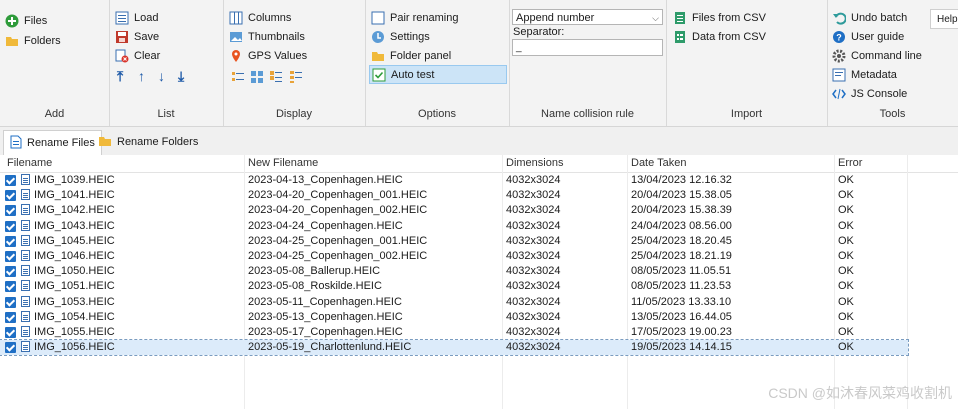  What do you see at coordinates (869, 18) in the screenshot?
I see `undo-batch-button: Undo batch` at bounding box center [869, 18].